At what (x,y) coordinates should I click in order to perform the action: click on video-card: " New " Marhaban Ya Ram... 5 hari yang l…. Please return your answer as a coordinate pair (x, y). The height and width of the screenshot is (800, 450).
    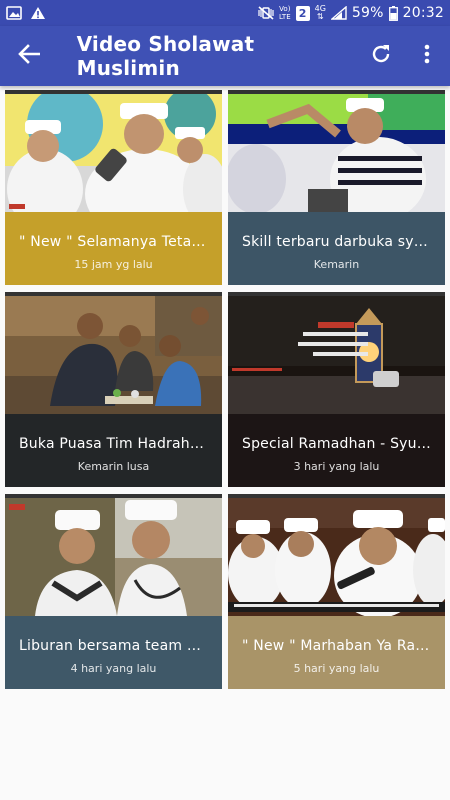
    Looking at the image, I should click on (336, 591).